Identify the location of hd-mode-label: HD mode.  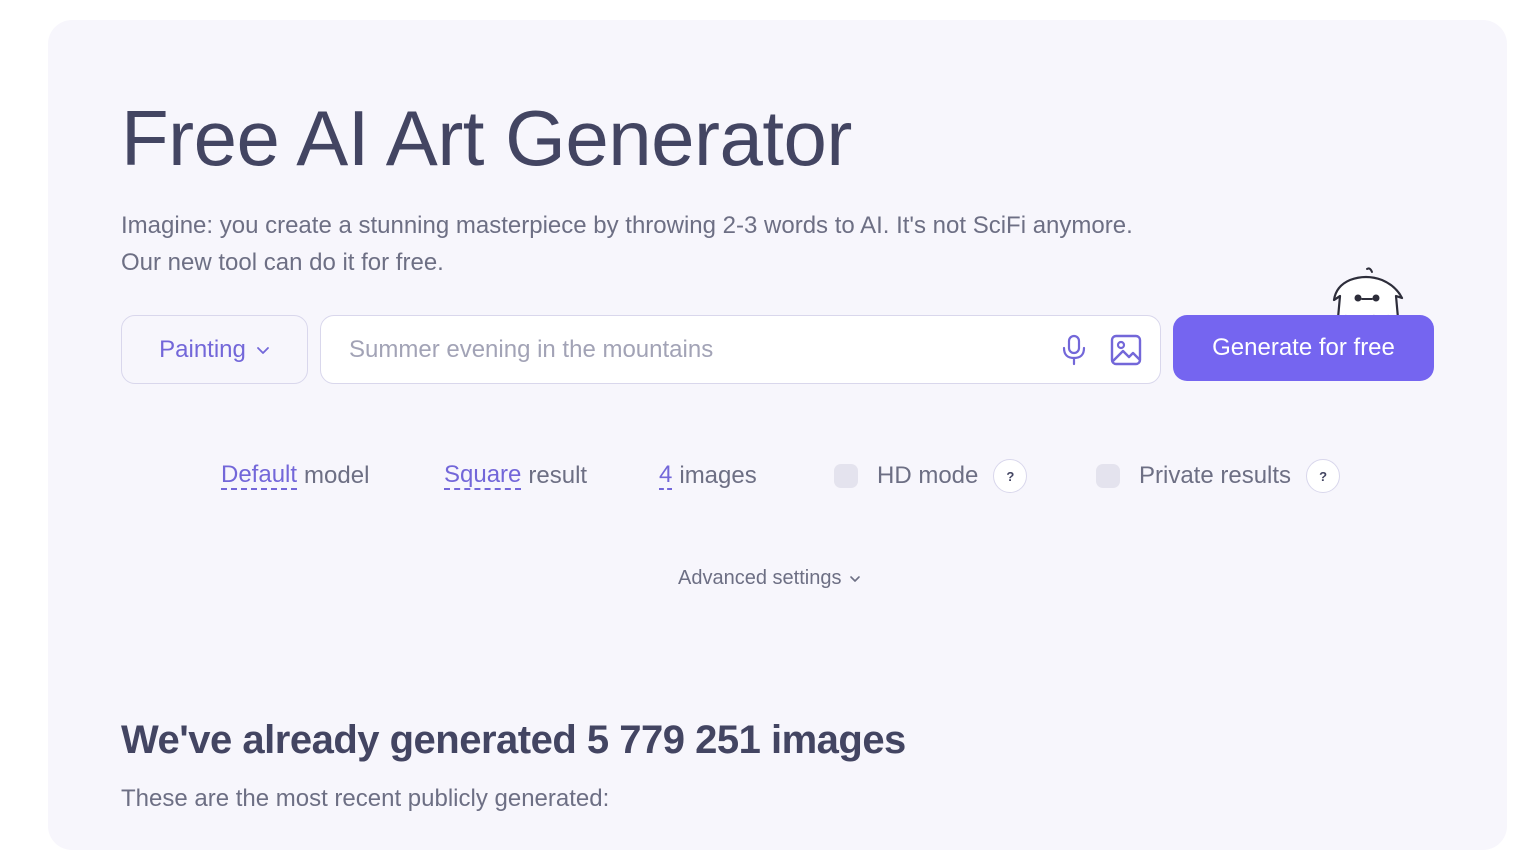
(928, 475).